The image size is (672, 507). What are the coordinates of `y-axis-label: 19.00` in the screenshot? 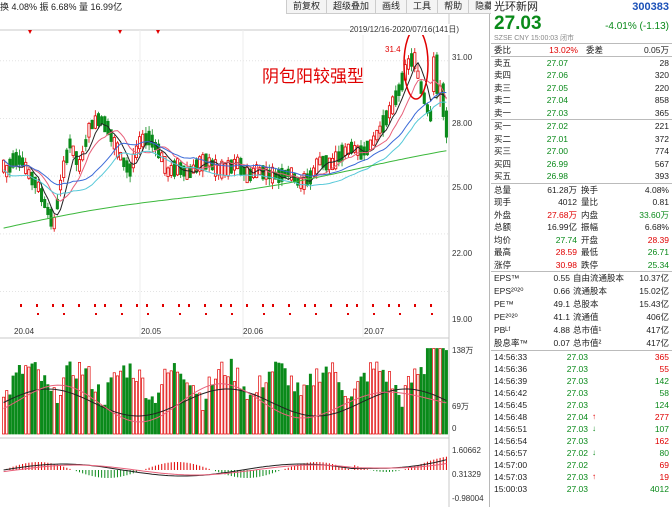 It's located at (462, 319).